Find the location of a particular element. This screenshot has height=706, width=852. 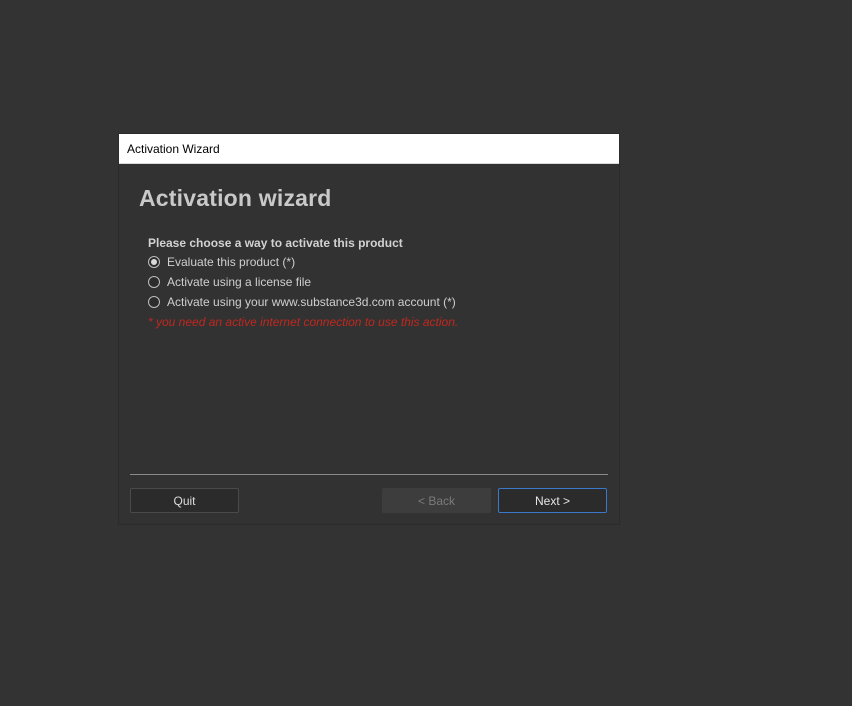

radio-evaluate-selected is located at coordinates (154, 262).